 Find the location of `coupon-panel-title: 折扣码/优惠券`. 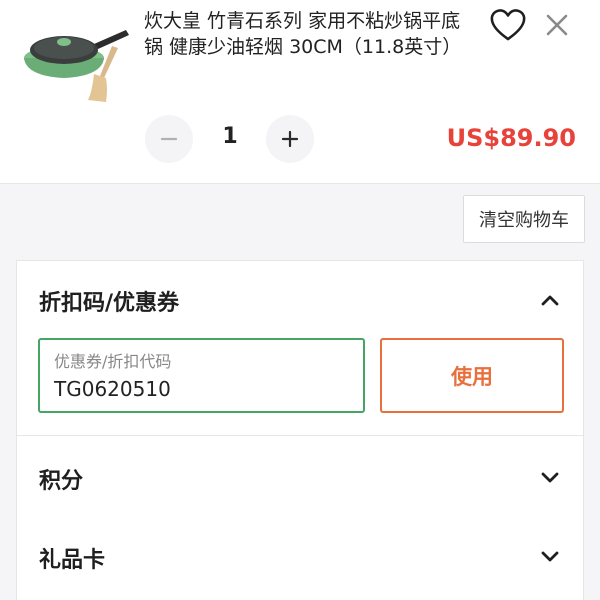

coupon-panel-title: 折扣码/优惠券 is located at coordinates (109, 303).